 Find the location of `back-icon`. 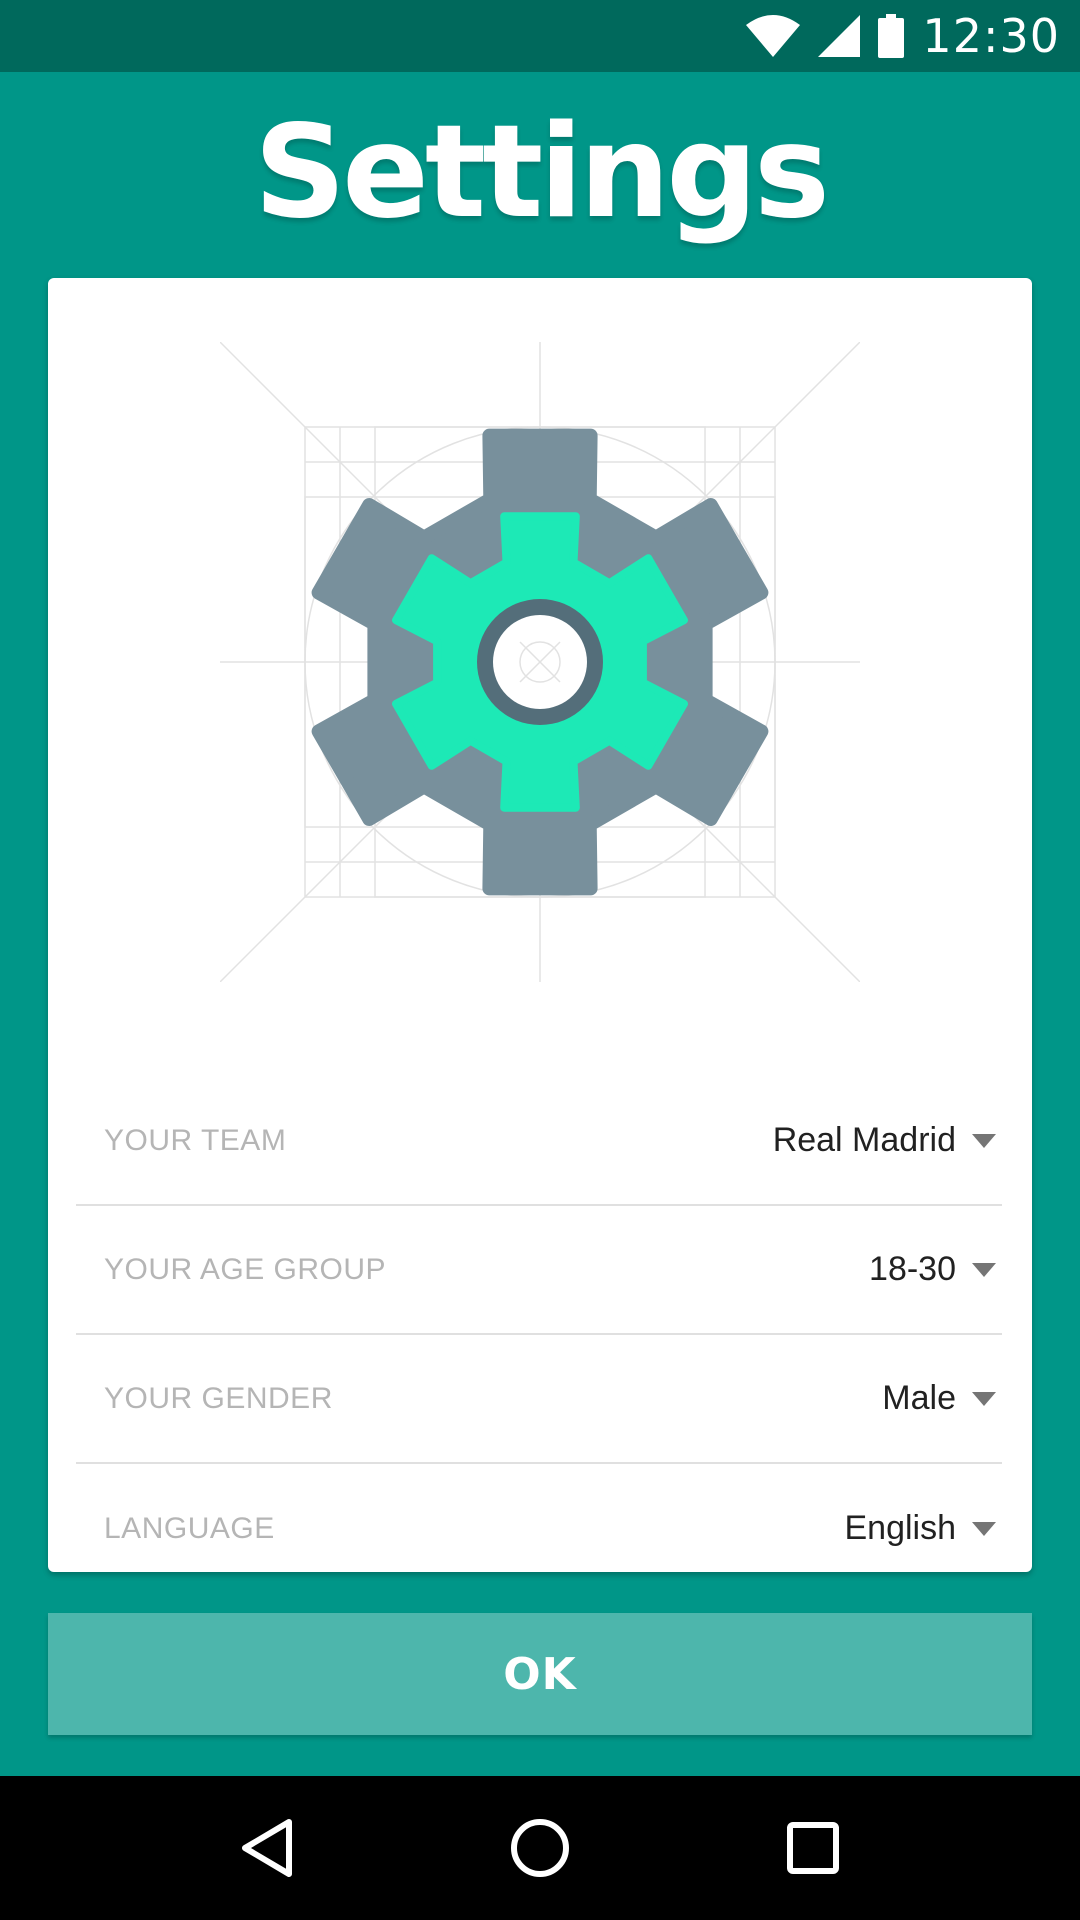

back-icon is located at coordinates (267, 1848).